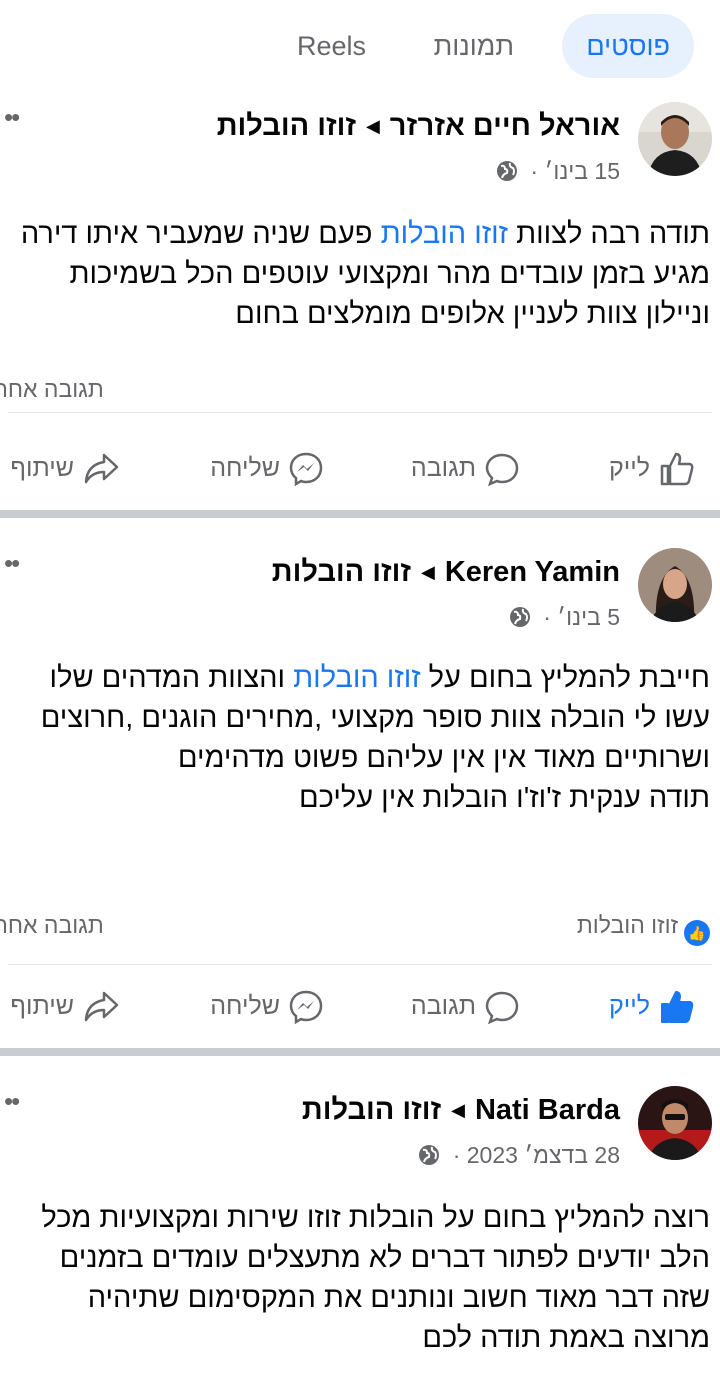 Image resolution: width=720 pixels, height=1400 pixels. What do you see at coordinates (588, 617) in the screenshot?
I see `post-date: 5 בינו׳` at bounding box center [588, 617].